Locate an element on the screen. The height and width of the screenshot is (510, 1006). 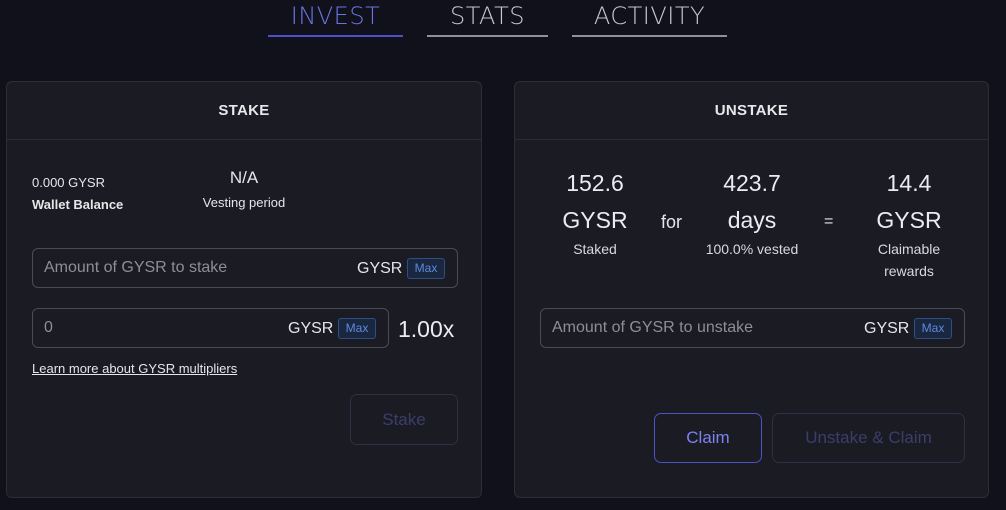
multiplier-unit: GYSR is located at coordinates (311, 328).